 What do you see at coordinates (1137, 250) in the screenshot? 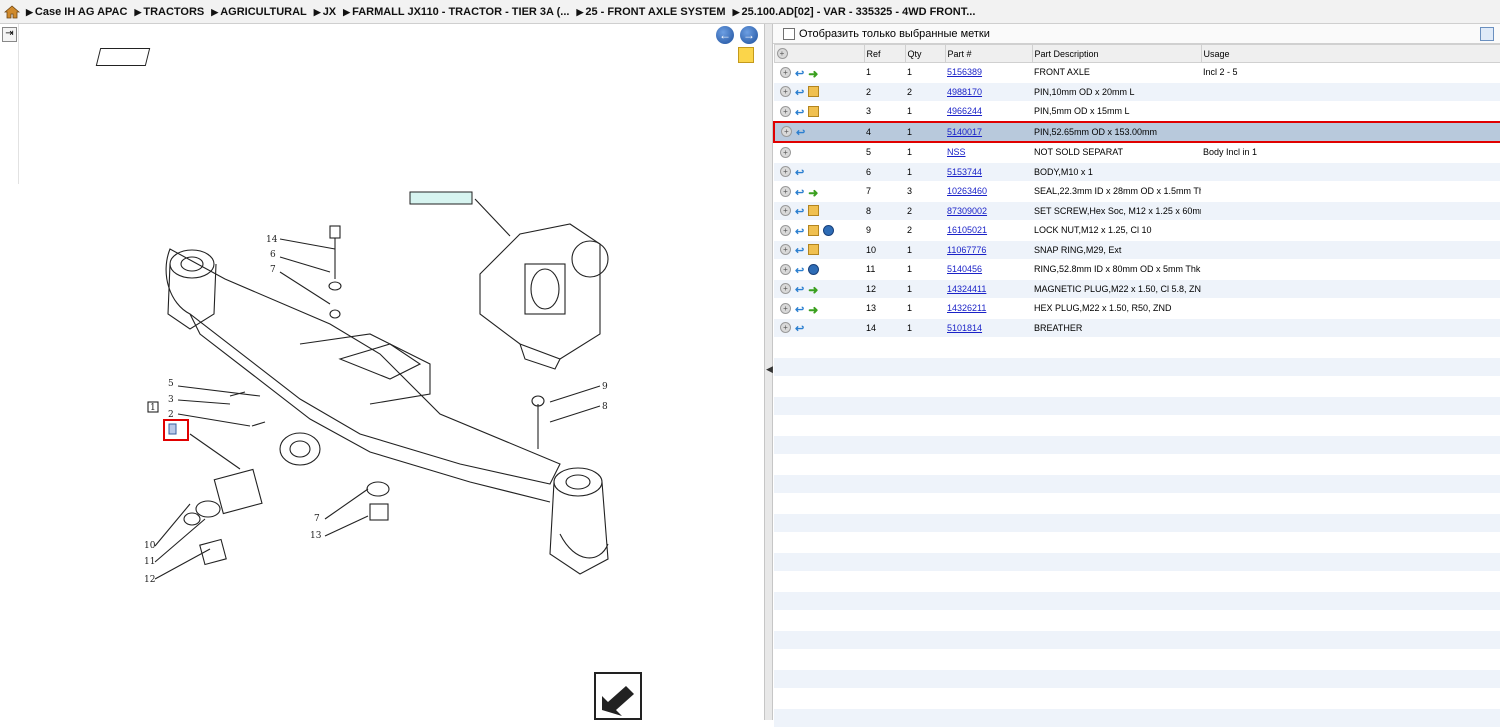
I see `table-row: + ↩ 10 1 11067776 SNAP RING,M29, Ext` at bounding box center [1137, 250].